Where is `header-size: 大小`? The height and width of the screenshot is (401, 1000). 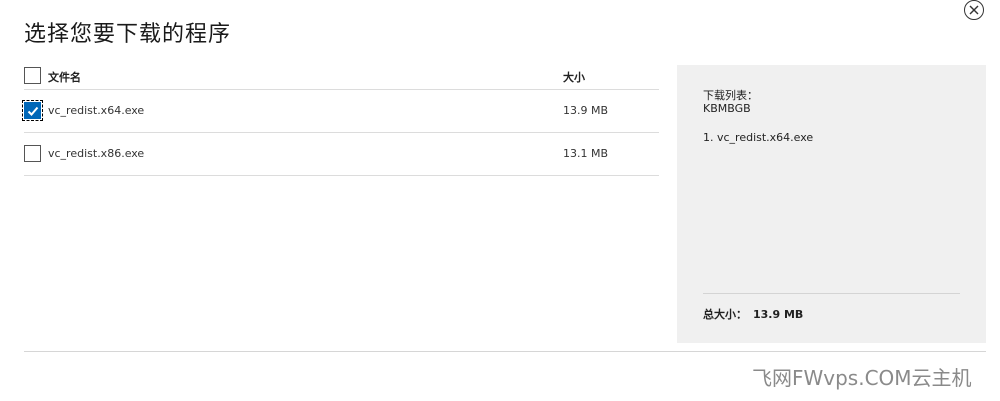
header-size: 大小 is located at coordinates (574, 77).